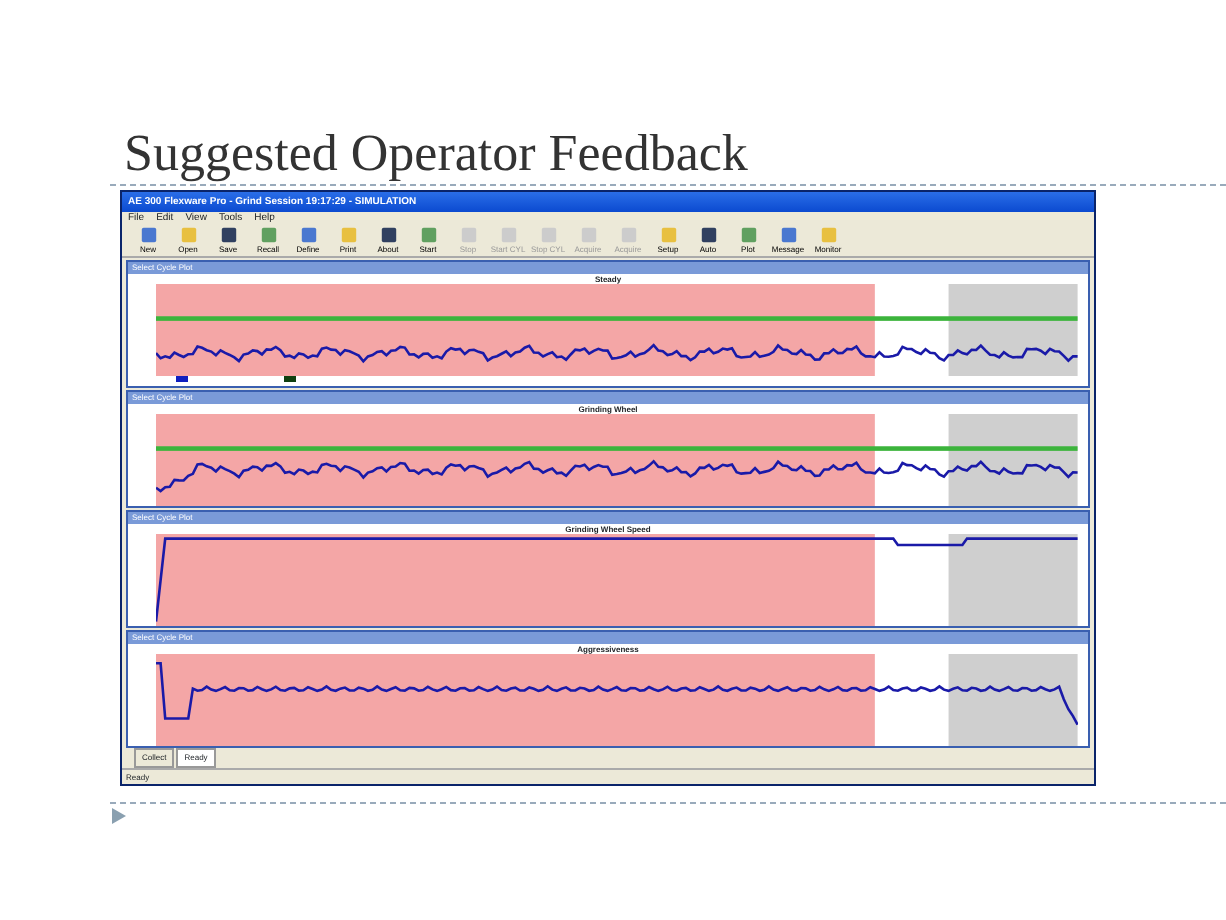  Describe the element at coordinates (437, 154) in the screenshot. I see `slide-title: Suggested Operator Feedback` at that location.